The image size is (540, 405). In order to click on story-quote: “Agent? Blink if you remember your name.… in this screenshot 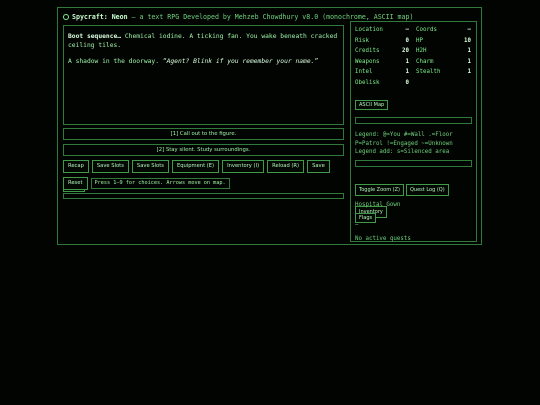, I will do `click(240, 61)`.